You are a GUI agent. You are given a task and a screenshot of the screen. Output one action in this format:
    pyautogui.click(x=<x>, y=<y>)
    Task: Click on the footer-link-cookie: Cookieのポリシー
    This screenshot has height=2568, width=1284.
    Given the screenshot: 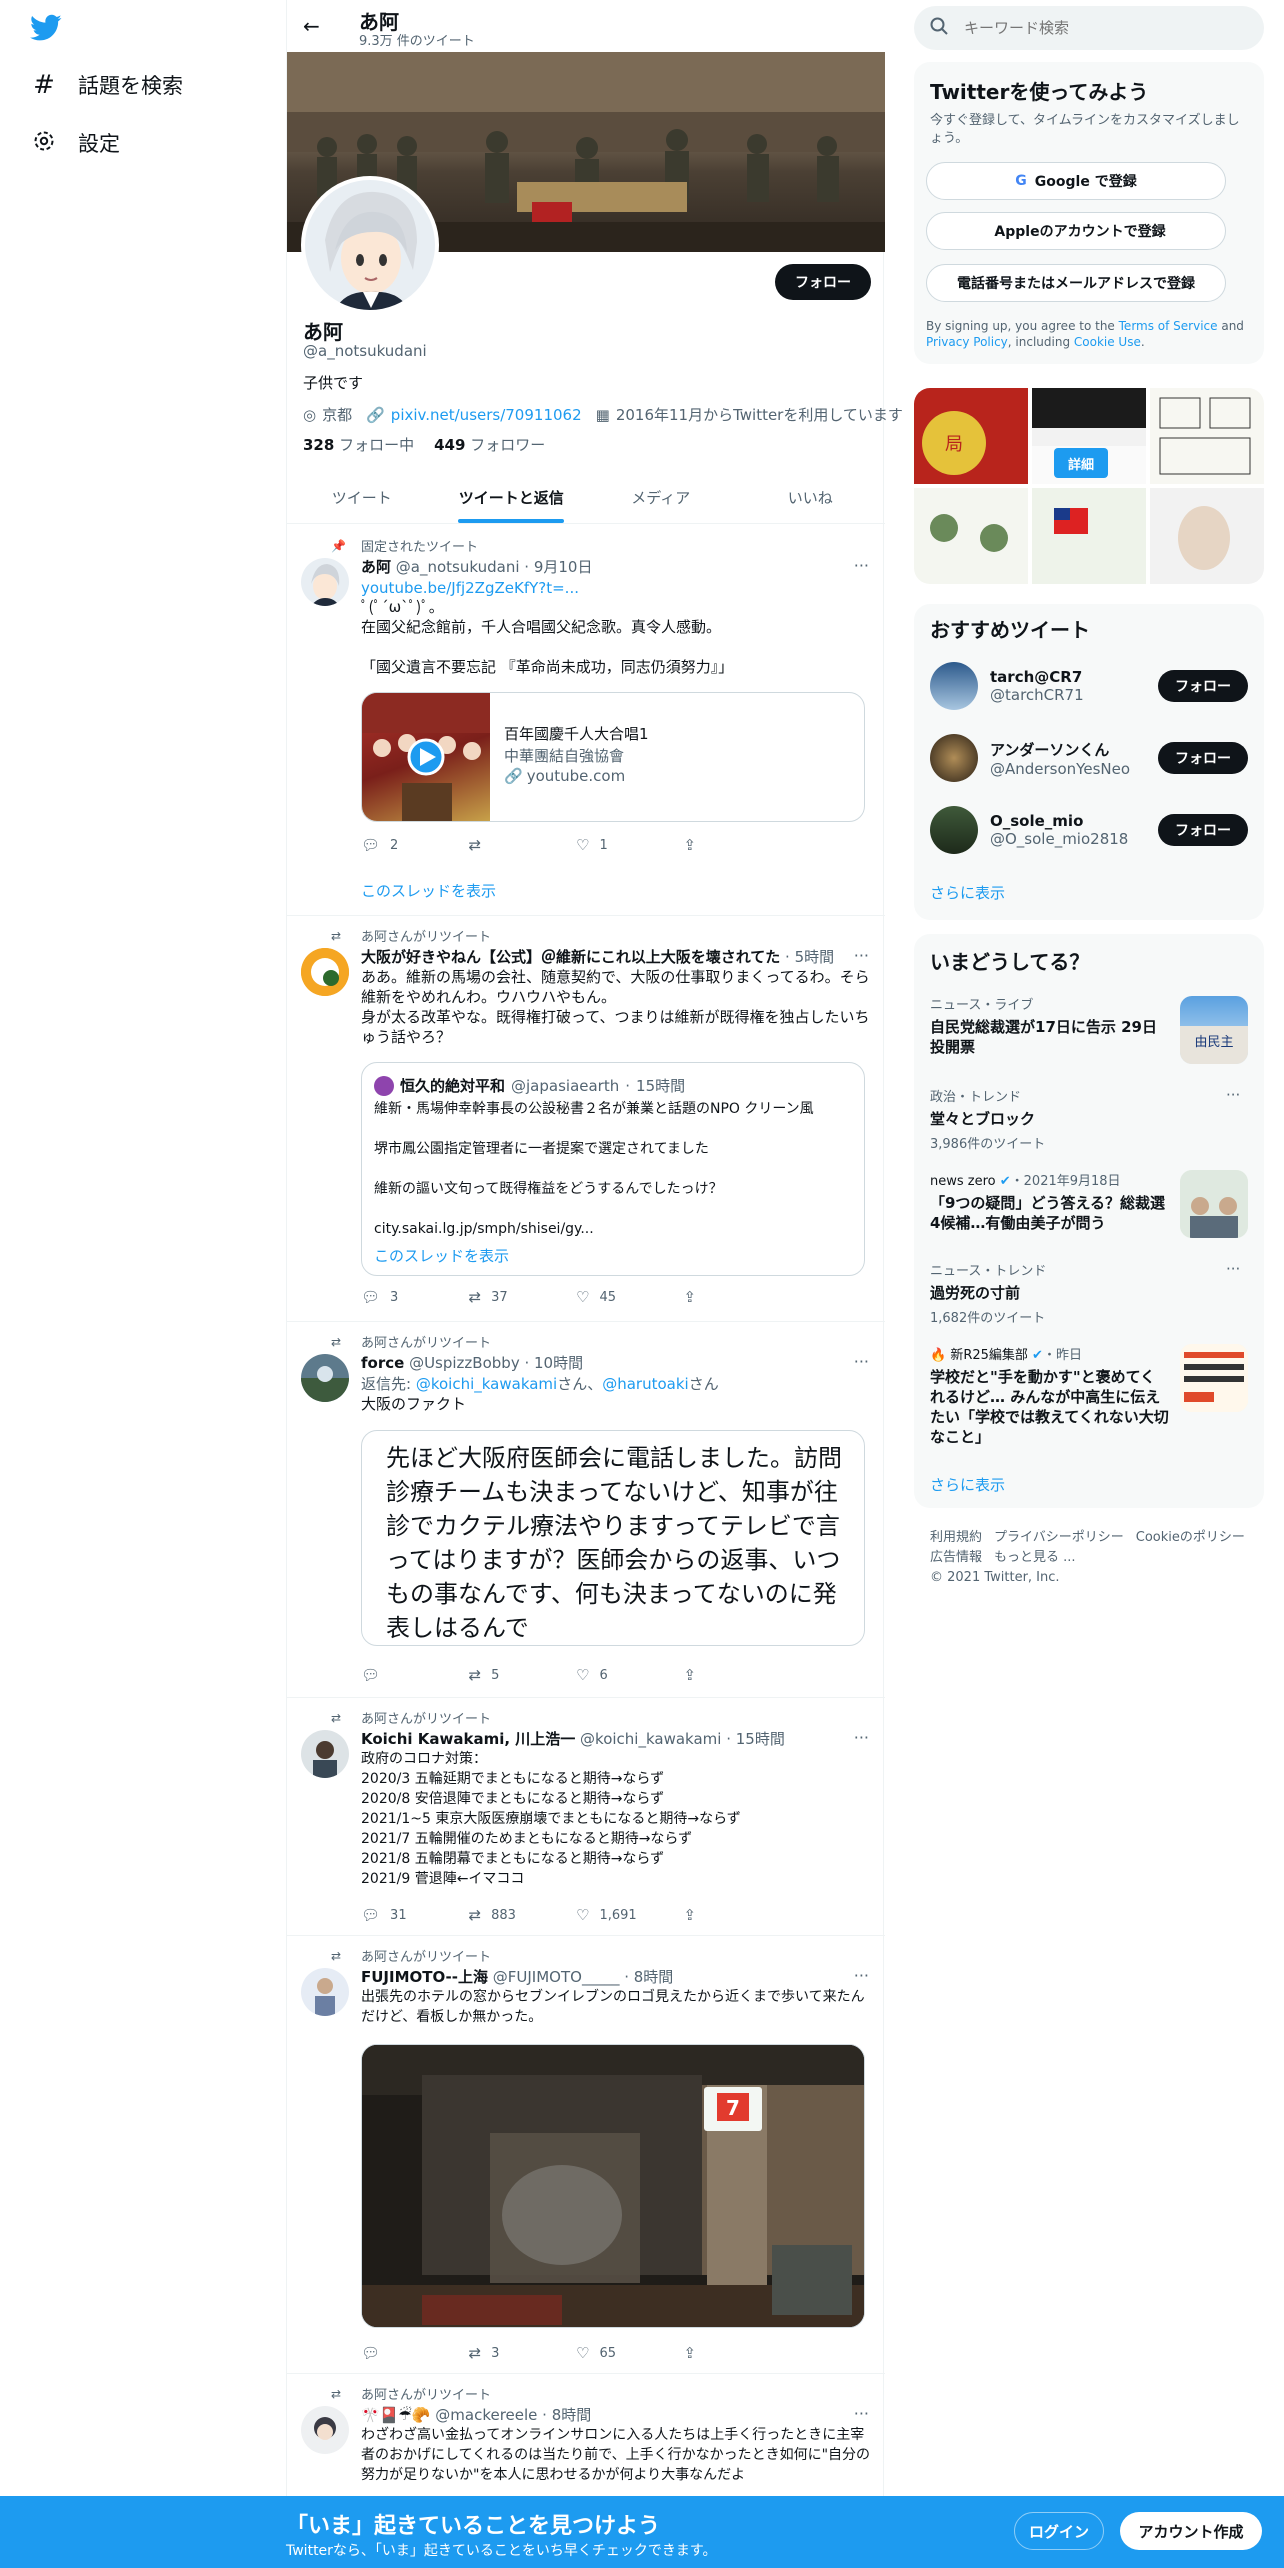 What is the action you would take?
    pyautogui.click(x=1190, y=1538)
    